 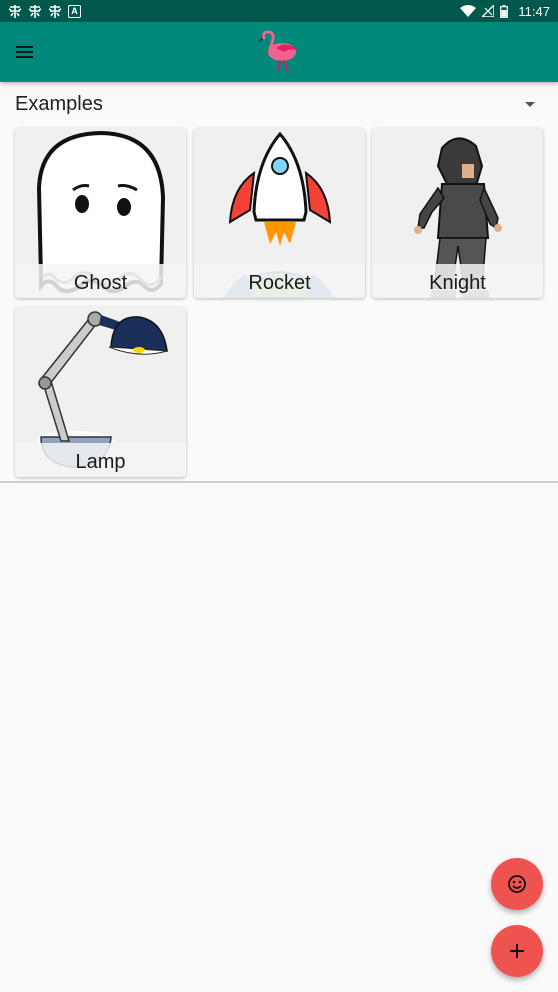 What do you see at coordinates (279, 213) in the screenshot?
I see `example-card-rocket: Rocket` at bounding box center [279, 213].